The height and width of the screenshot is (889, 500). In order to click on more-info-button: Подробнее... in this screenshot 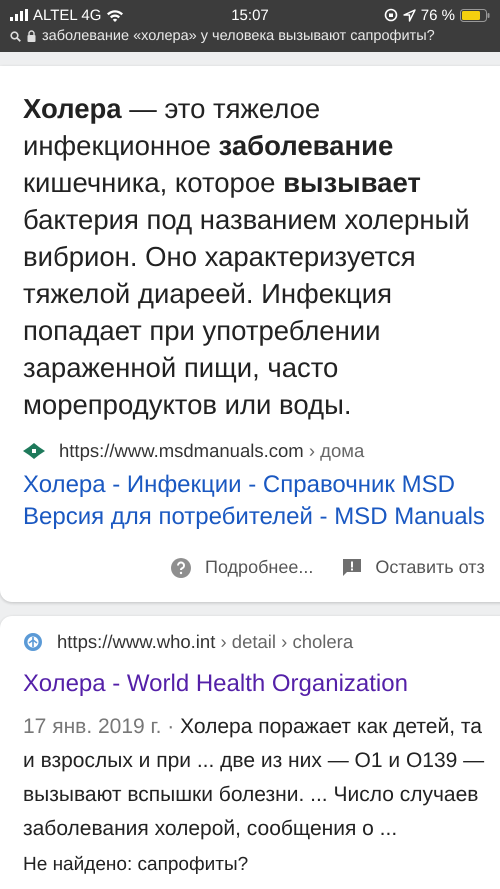, I will do `click(242, 567)`.